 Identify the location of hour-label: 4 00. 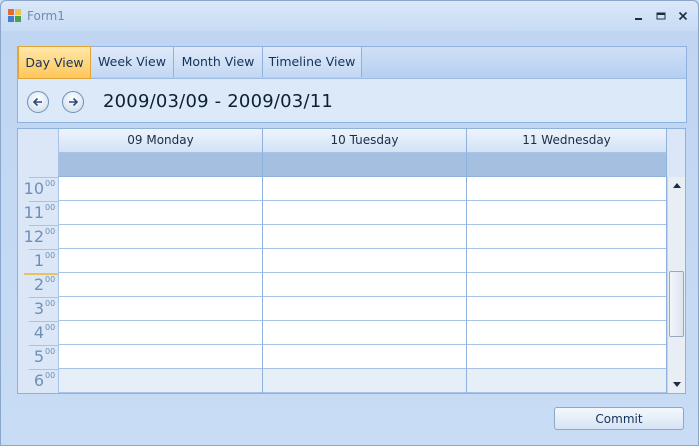
(38, 333).